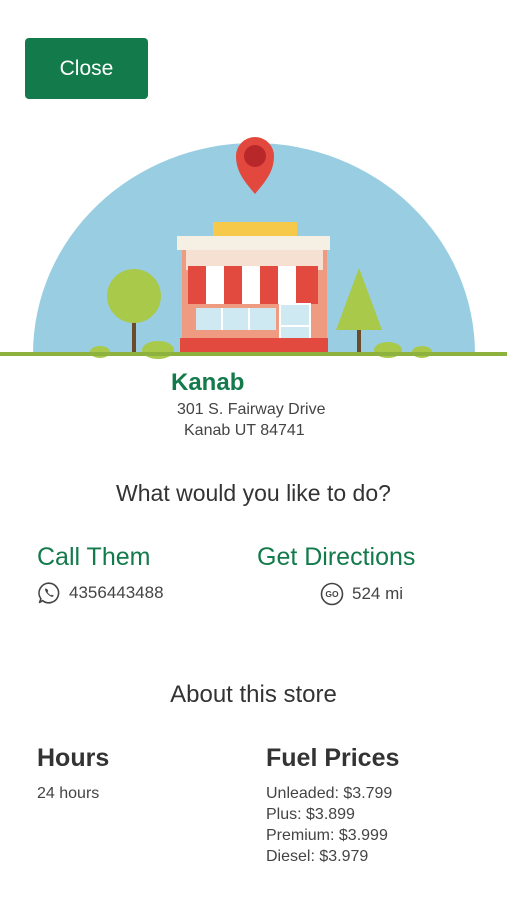 Image resolution: width=507 pixels, height=900 pixels. I want to click on call-them-link: Call Them, so click(93, 557).